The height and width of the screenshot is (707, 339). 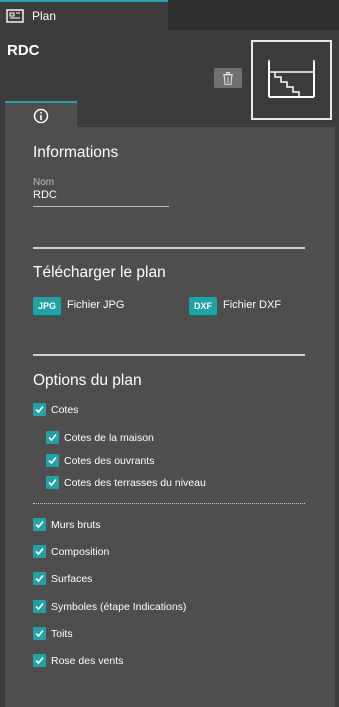 I want to click on delete-button, so click(x=228, y=78).